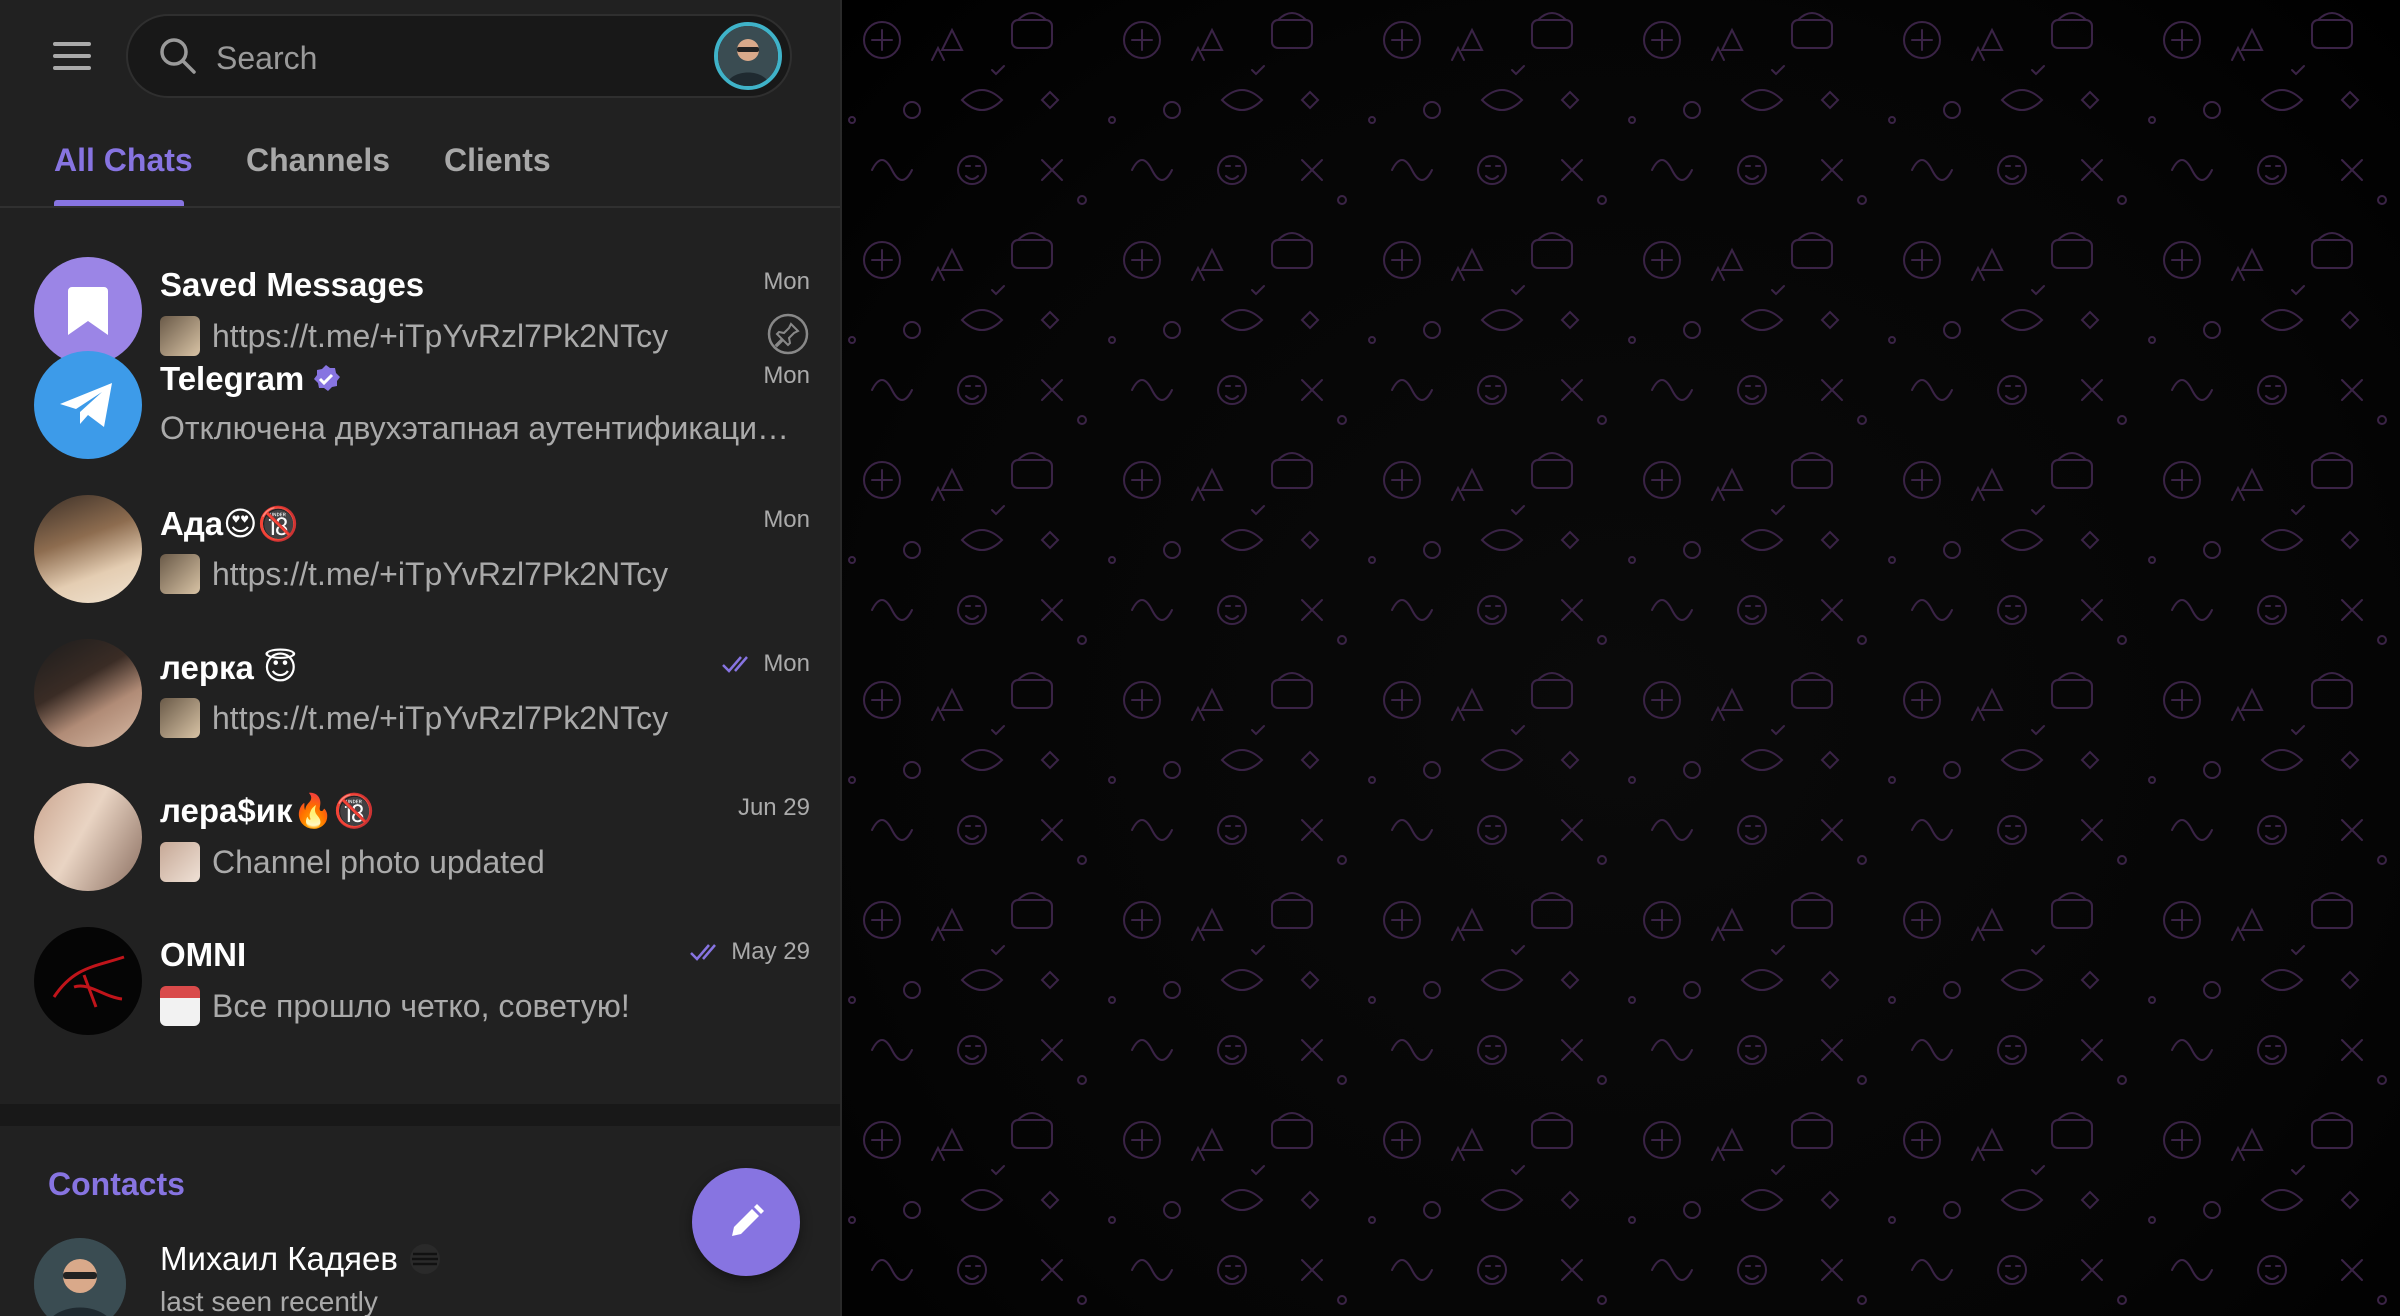  I want to click on calendar-emoji-icon, so click(180, 1006).